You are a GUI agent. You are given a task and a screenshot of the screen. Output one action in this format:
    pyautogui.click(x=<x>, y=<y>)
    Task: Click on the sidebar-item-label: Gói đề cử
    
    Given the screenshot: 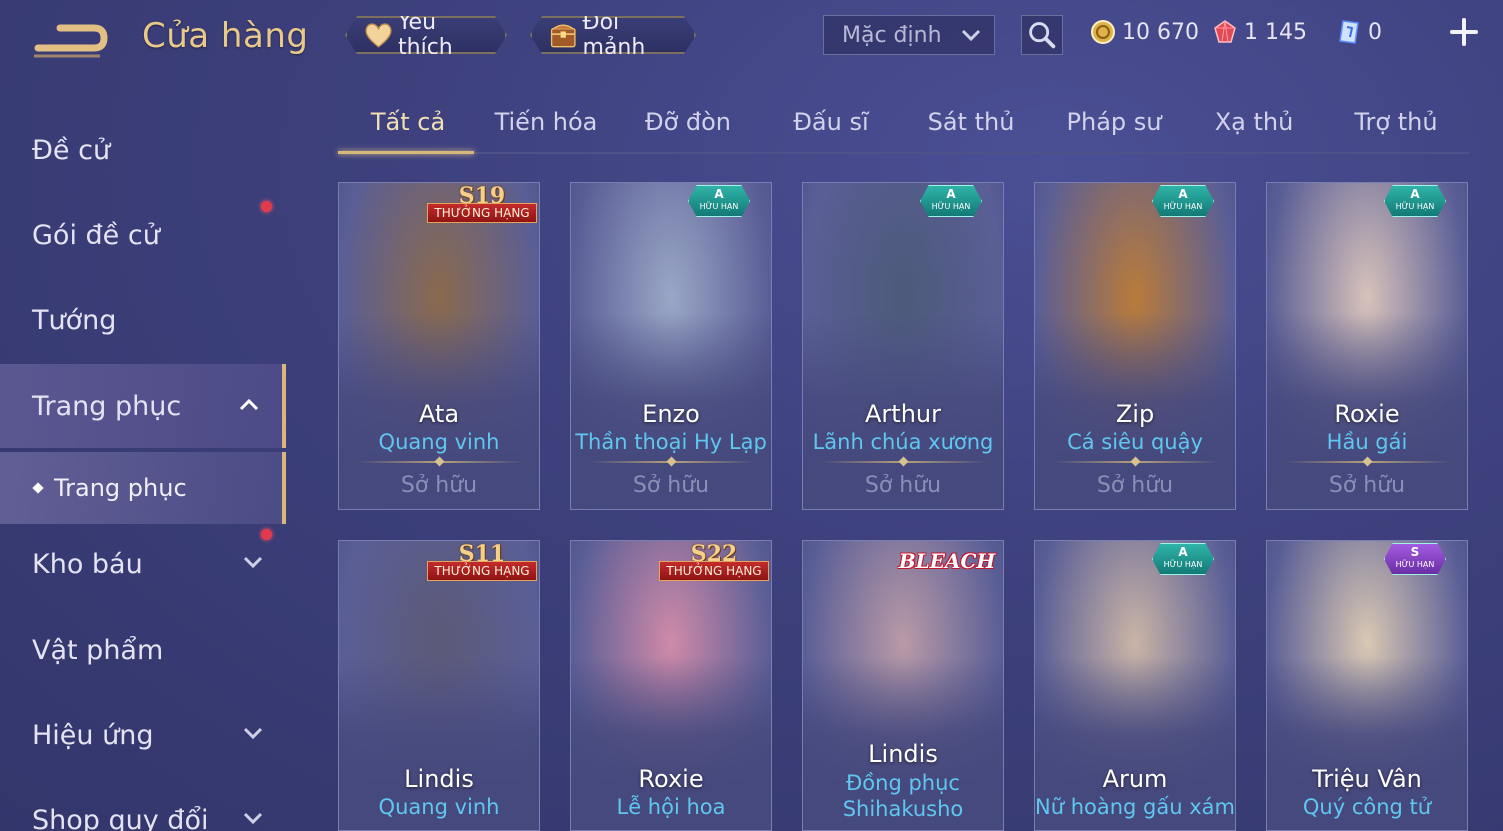 What is the action you would take?
    pyautogui.click(x=96, y=235)
    